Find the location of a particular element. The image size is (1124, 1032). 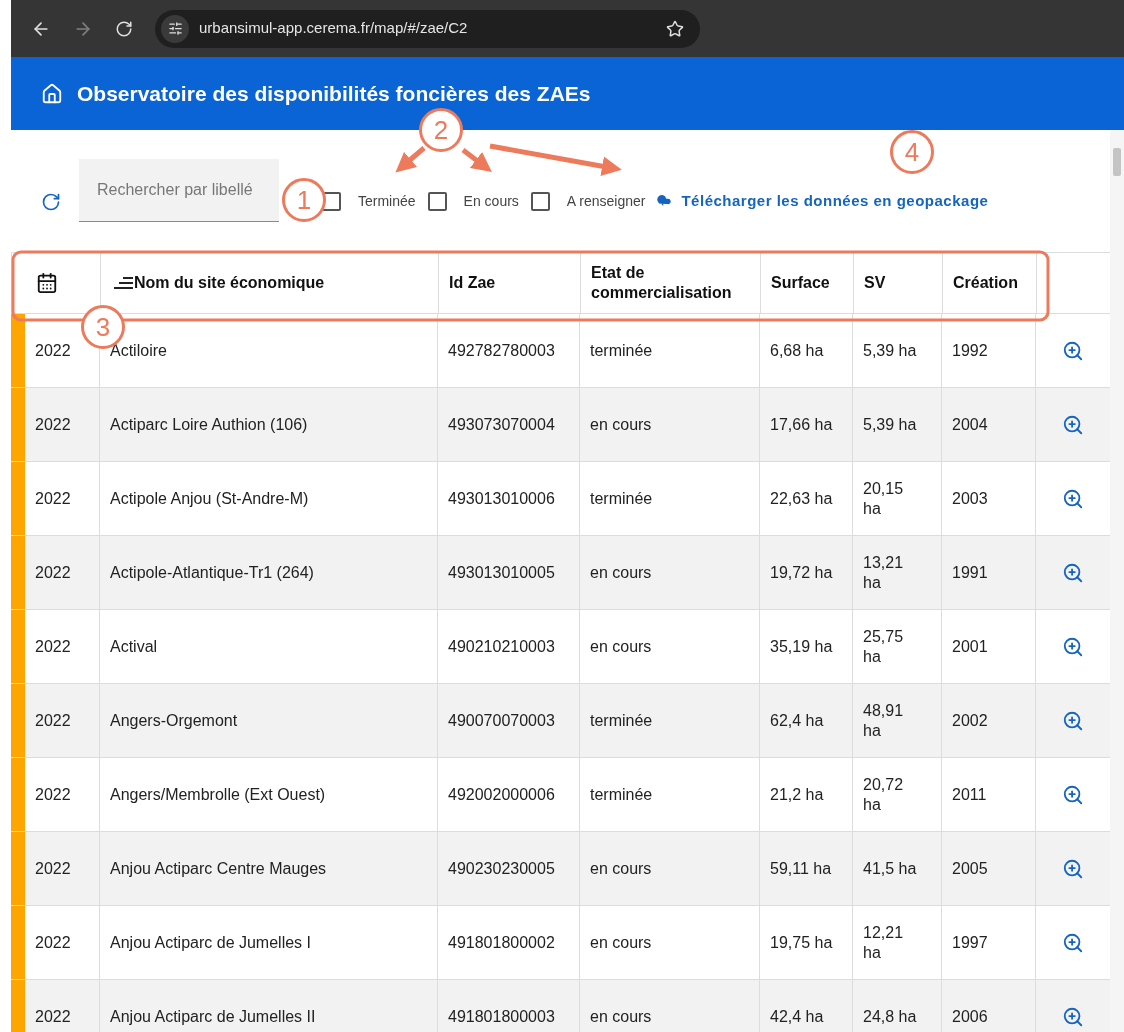

table-cell: Actiparc Loire Authion (106) is located at coordinates (269, 424).